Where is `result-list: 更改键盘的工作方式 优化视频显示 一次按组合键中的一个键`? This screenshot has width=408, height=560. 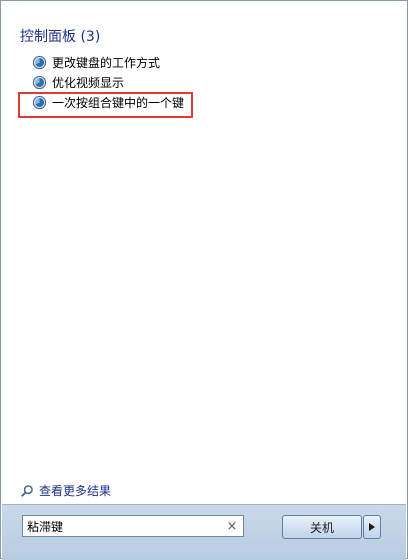
result-list: 更改键盘的工作方式 优化视频显示 一次按组合键中的一个键 is located at coordinates (108, 82).